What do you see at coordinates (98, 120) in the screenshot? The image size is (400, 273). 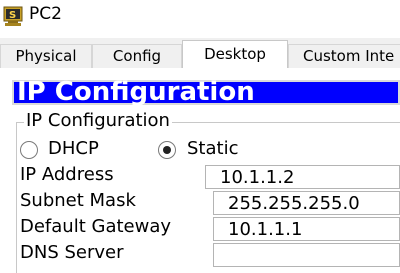 I see `ip-configuration-group-title: IP Configuration` at bounding box center [98, 120].